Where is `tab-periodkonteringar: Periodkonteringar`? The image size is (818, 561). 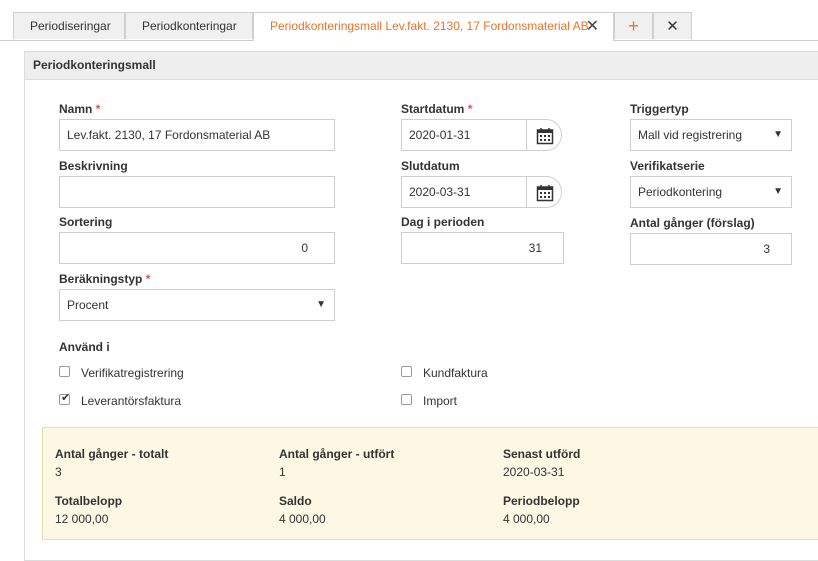
tab-periodkonteringar: Periodkonteringar is located at coordinates (189, 25).